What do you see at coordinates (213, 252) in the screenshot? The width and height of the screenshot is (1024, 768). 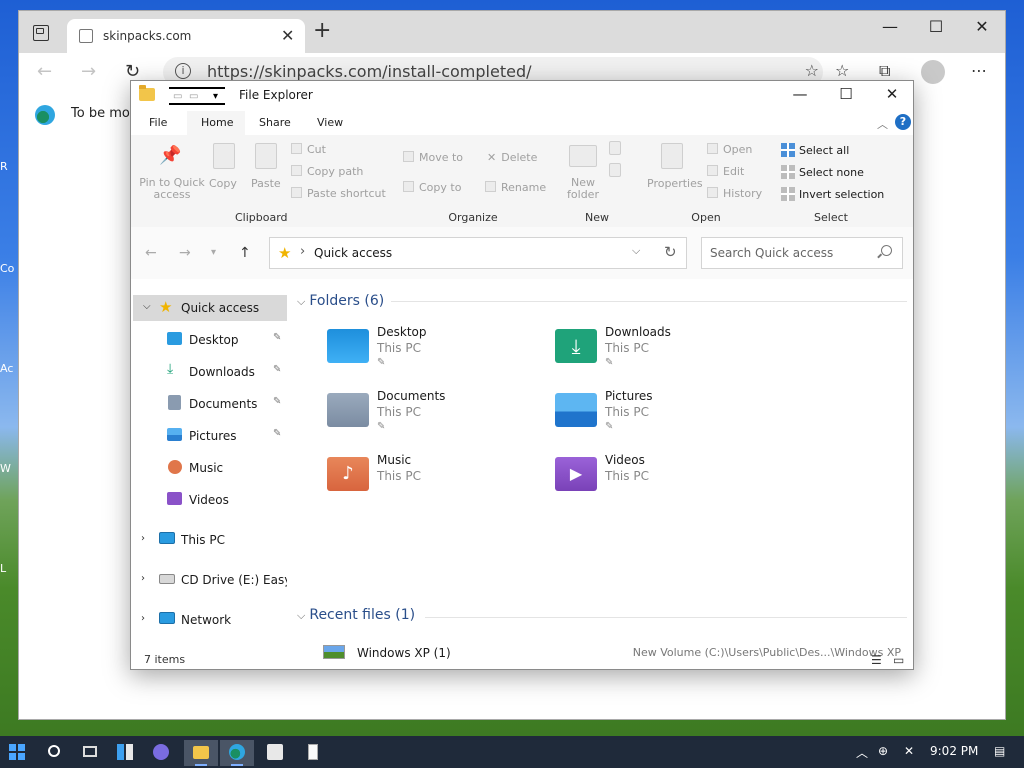 I see `recent-locations-icon: ▾` at bounding box center [213, 252].